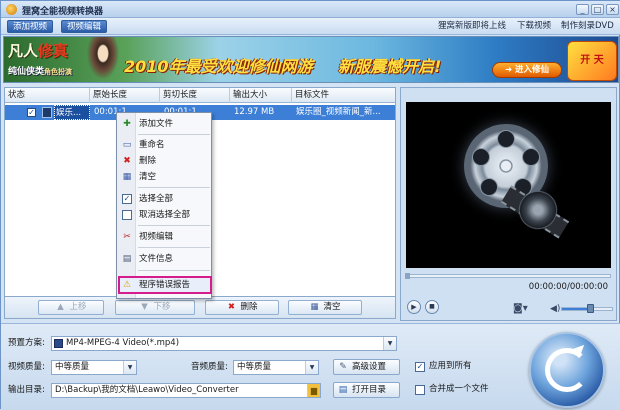 This screenshot has height=410, width=620. What do you see at coordinates (261, 95) in the screenshot?
I see `column-output-size: 输出大小` at bounding box center [261, 95].